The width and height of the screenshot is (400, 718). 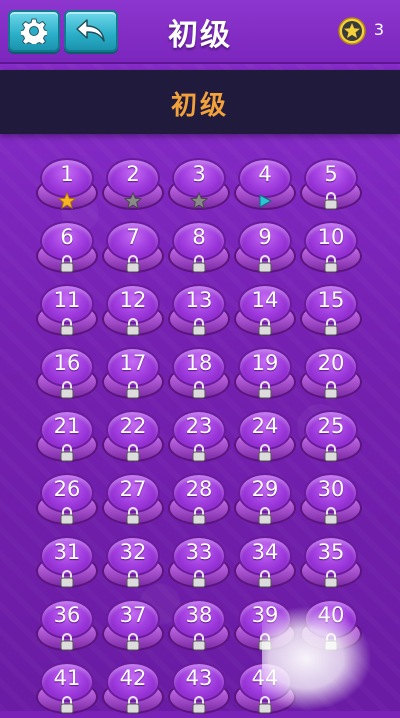 I want to click on level-button: 17, so click(x=133, y=375).